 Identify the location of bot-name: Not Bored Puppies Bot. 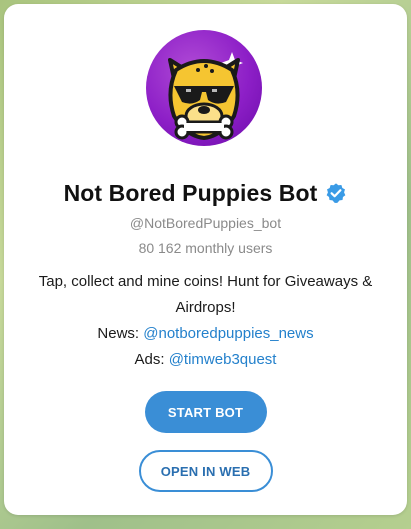
(190, 192).